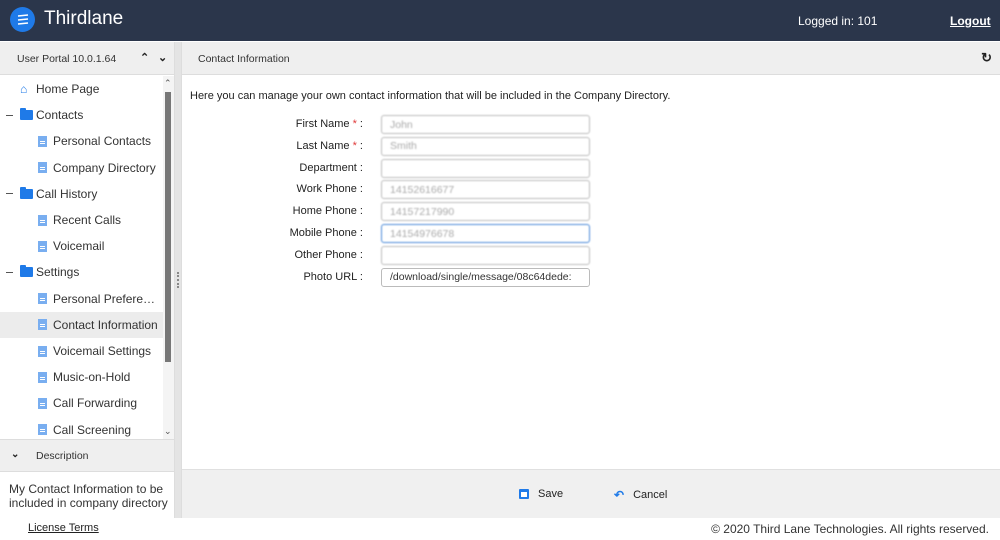  I want to click on sidebar-item-label: Call Screening, so click(92, 429).